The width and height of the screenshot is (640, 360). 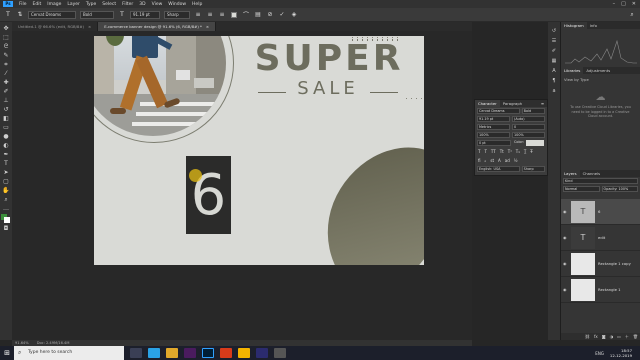 I want to click on panels-icon: ▤, so click(x=258, y=15).